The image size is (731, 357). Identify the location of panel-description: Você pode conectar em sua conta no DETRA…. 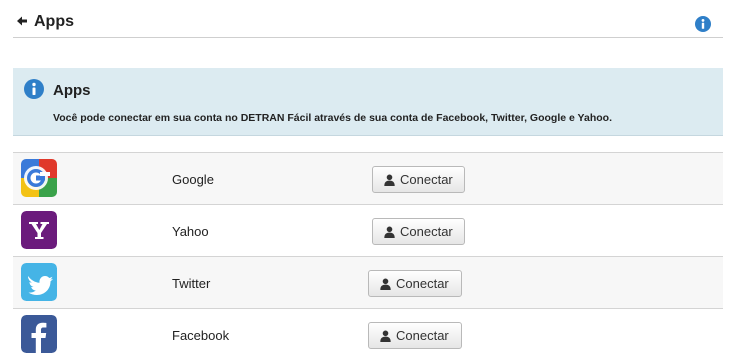
(332, 118).